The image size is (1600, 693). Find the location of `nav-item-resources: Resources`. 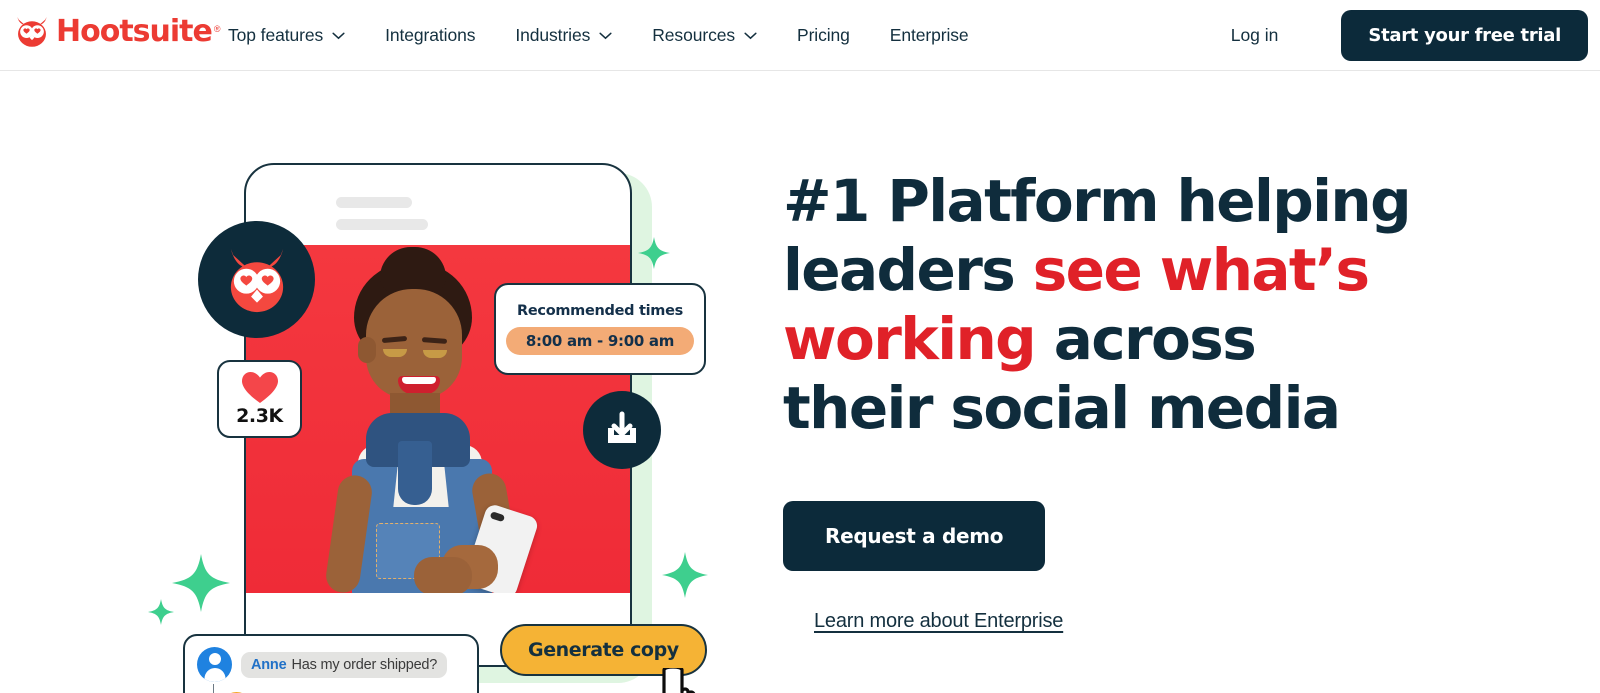

nav-item-resources: Resources is located at coordinates (704, 35).